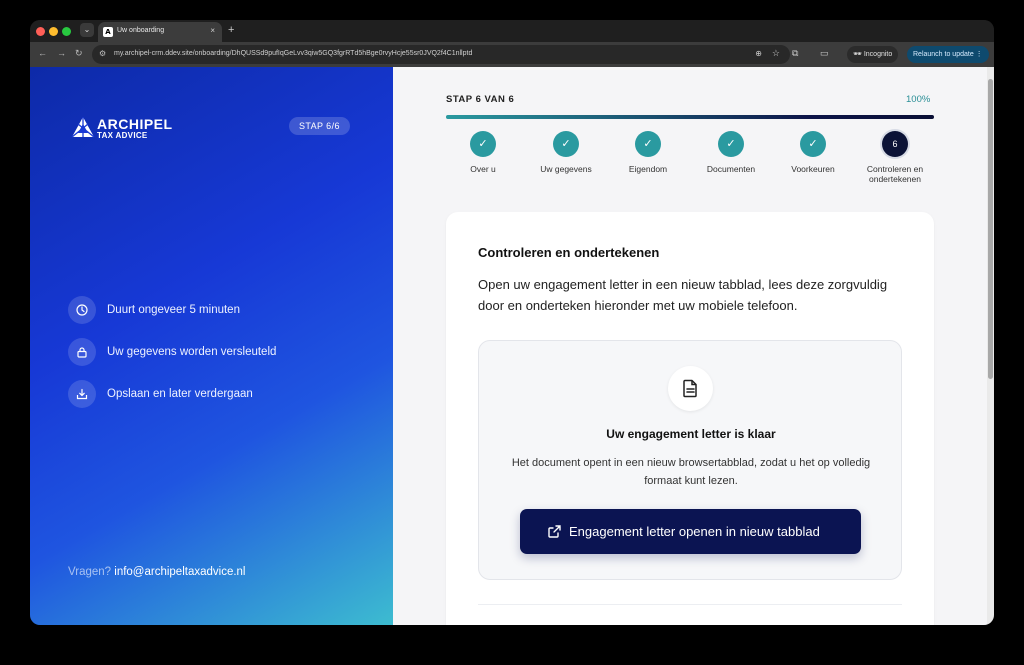 This screenshot has height=665, width=1024. What do you see at coordinates (795, 53) in the screenshot?
I see `extensions-icon: ⧉` at bounding box center [795, 53].